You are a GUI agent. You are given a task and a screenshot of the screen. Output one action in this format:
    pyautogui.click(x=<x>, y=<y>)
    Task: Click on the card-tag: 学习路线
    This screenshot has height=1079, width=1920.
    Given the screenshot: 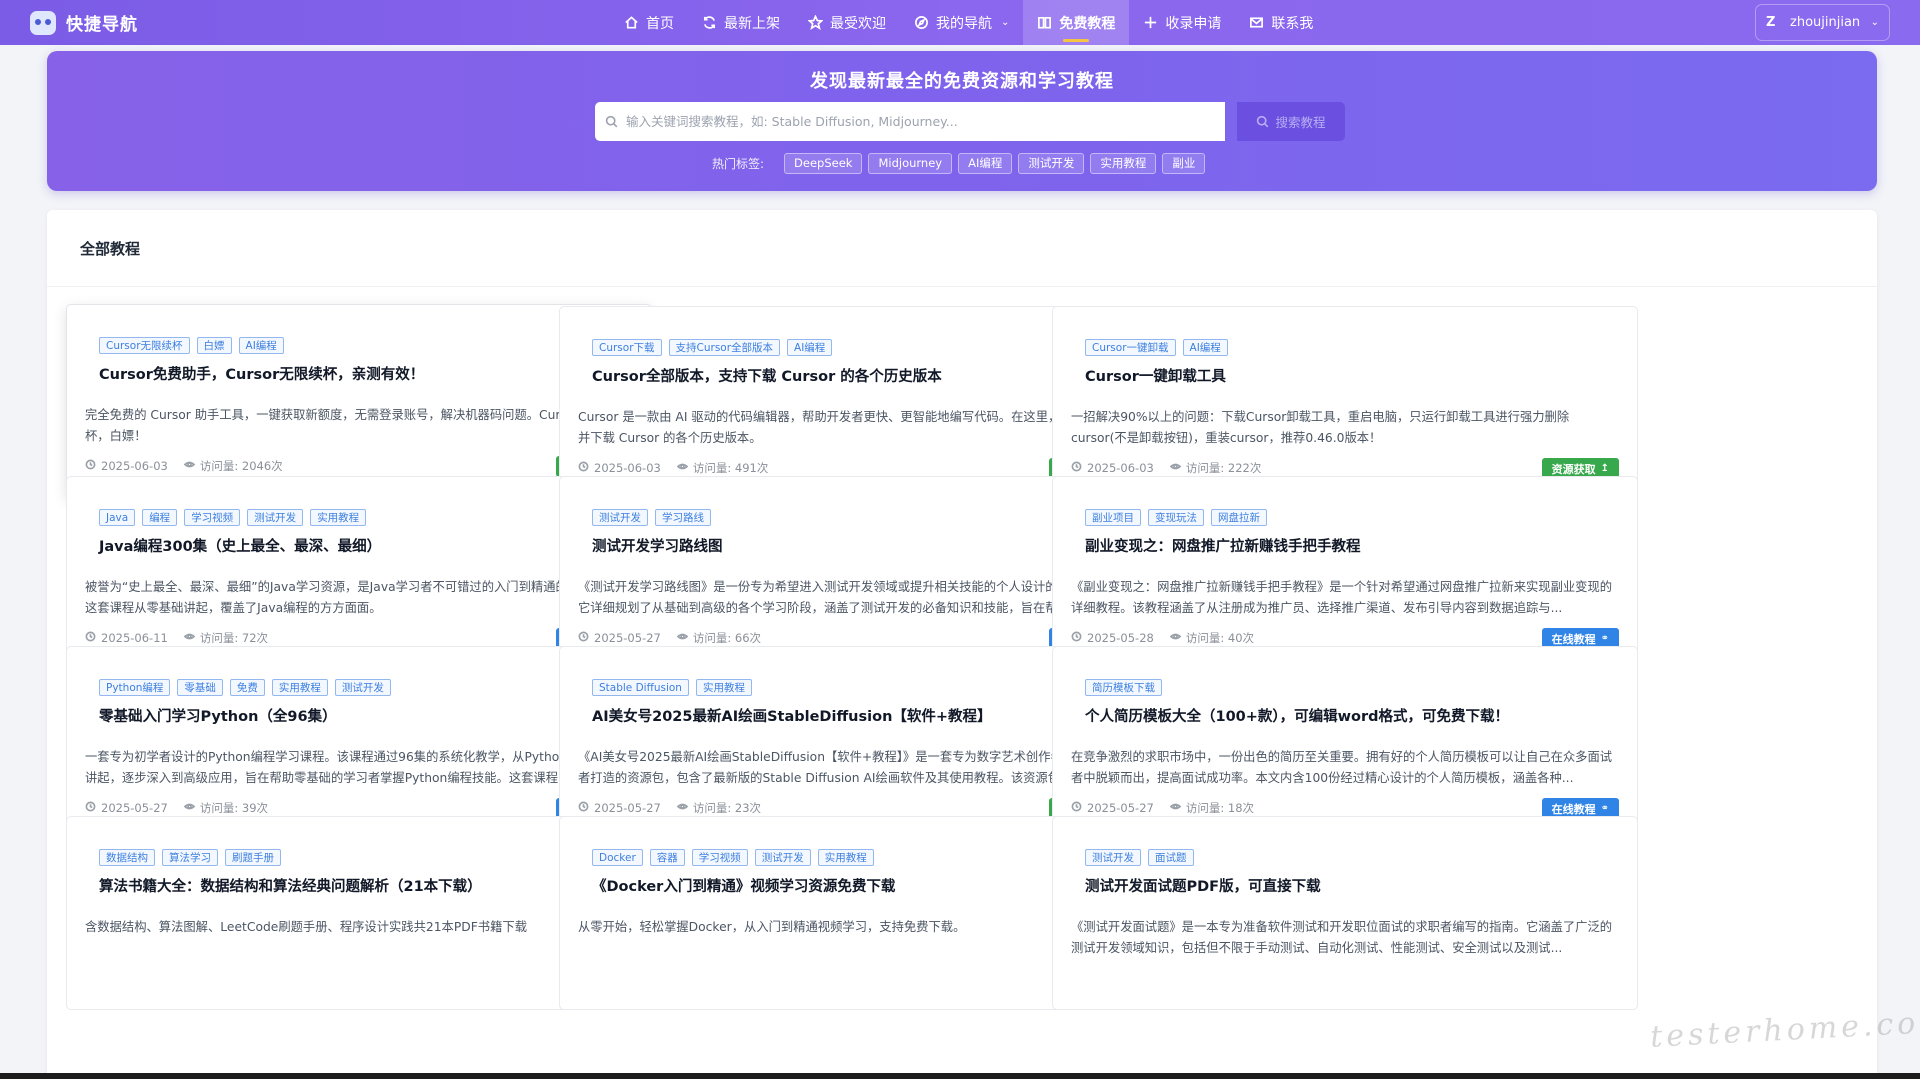 What is the action you would take?
    pyautogui.click(x=683, y=517)
    